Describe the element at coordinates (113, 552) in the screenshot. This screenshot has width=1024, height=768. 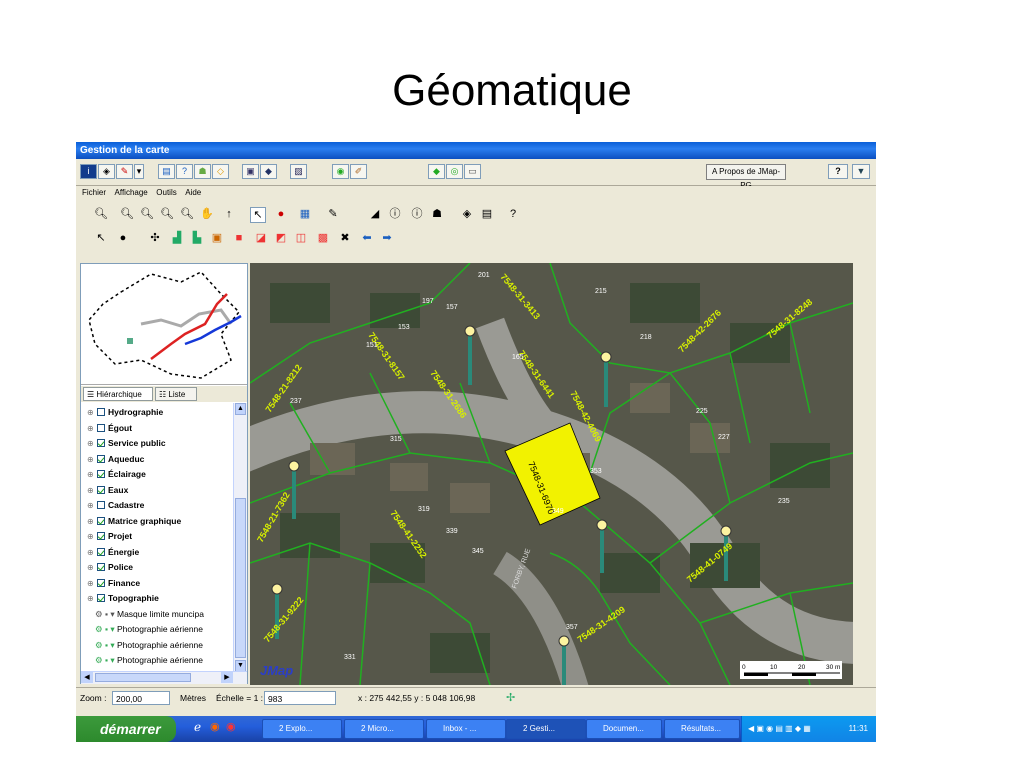
I see `layer-item: ⊕ Énergie` at that location.